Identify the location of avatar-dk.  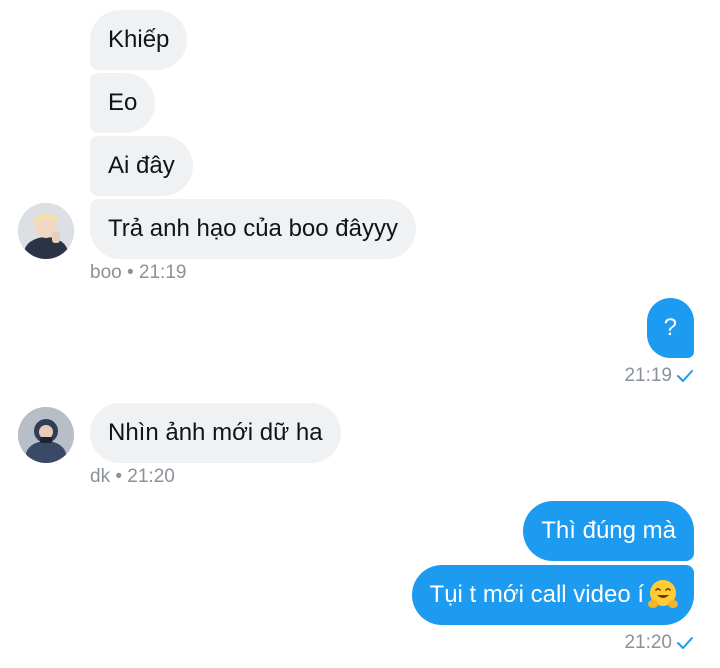
(46, 435).